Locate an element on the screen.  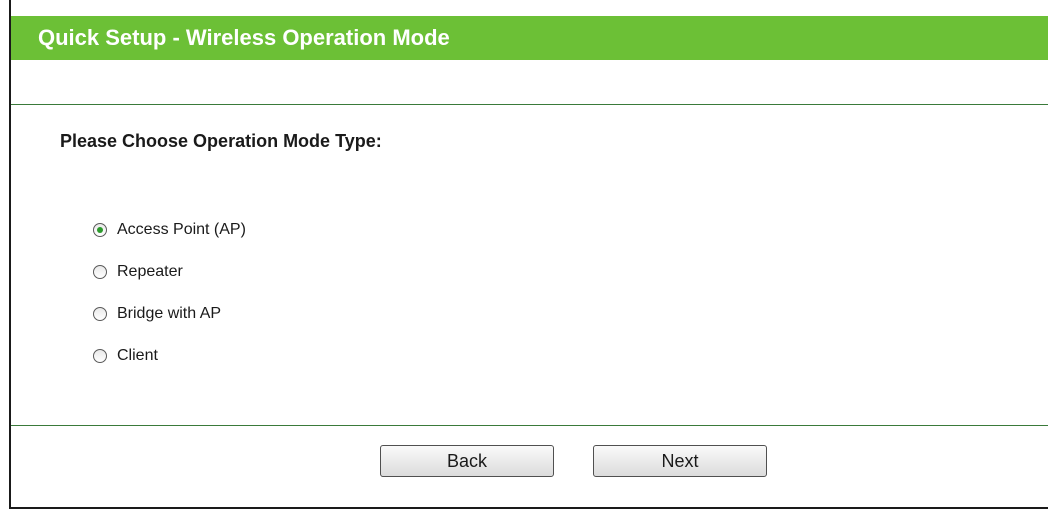
radio-repeater is located at coordinates (100, 271).